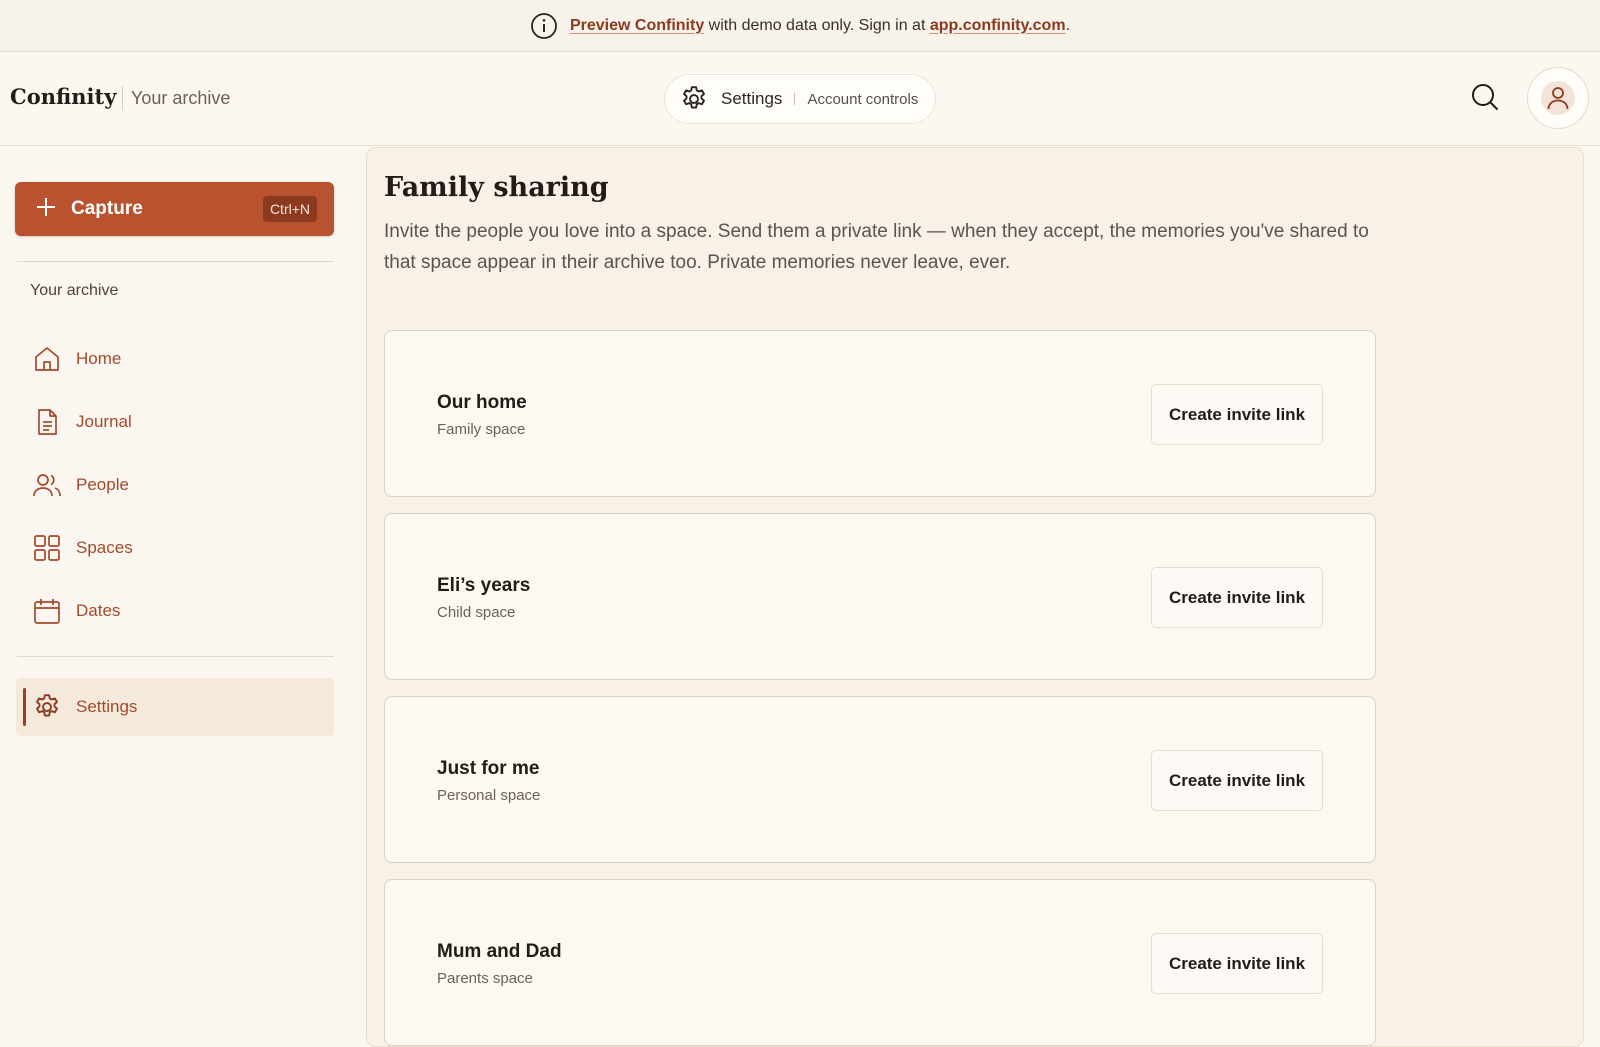 The image size is (1600, 1047). Describe the element at coordinates (489, 795) in the screenshot. I see `space-type: Personal space` at that location.